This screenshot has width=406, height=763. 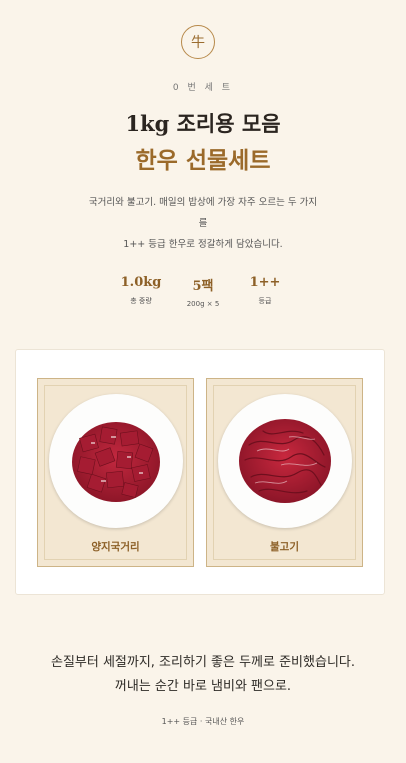 I want to click on stat-value: 5팩, so click(x=203, y=286).